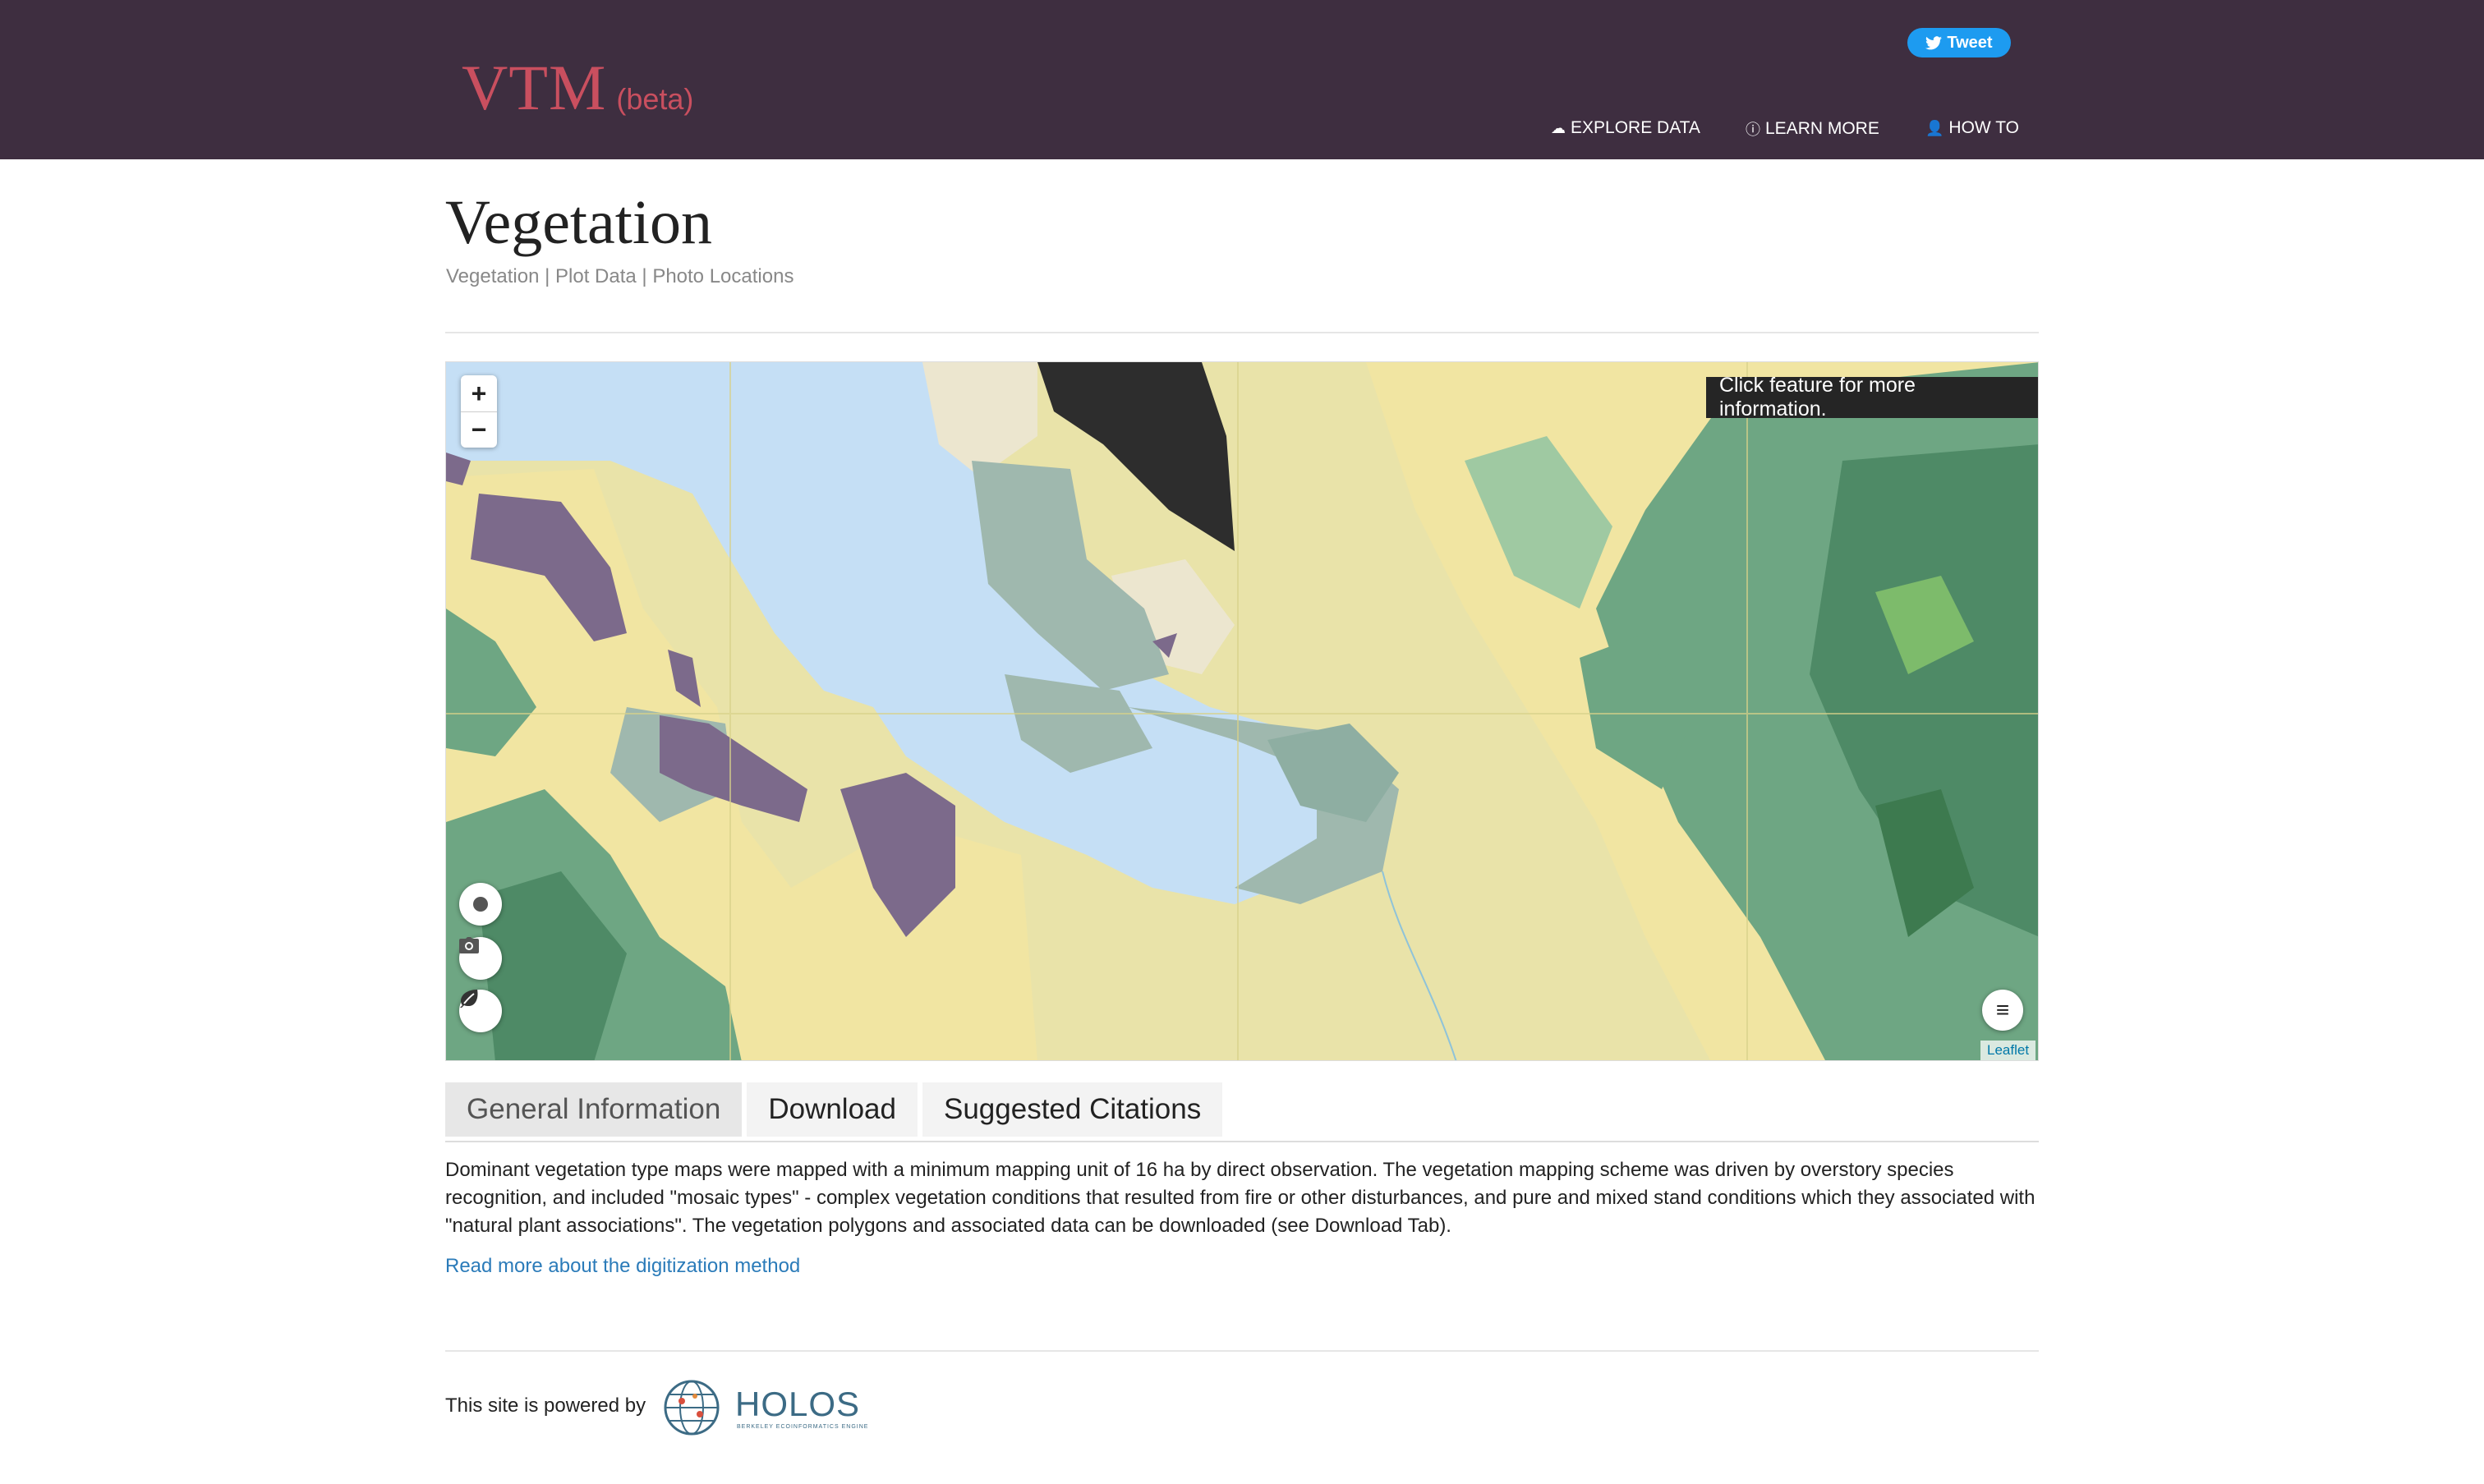 The width and height of the screenshot is (2484, 1484). What do you see at coordinates (594, 1109) in the screenshot?
I see `tab-general-information: General Information` at bounding box center [594, 1109].